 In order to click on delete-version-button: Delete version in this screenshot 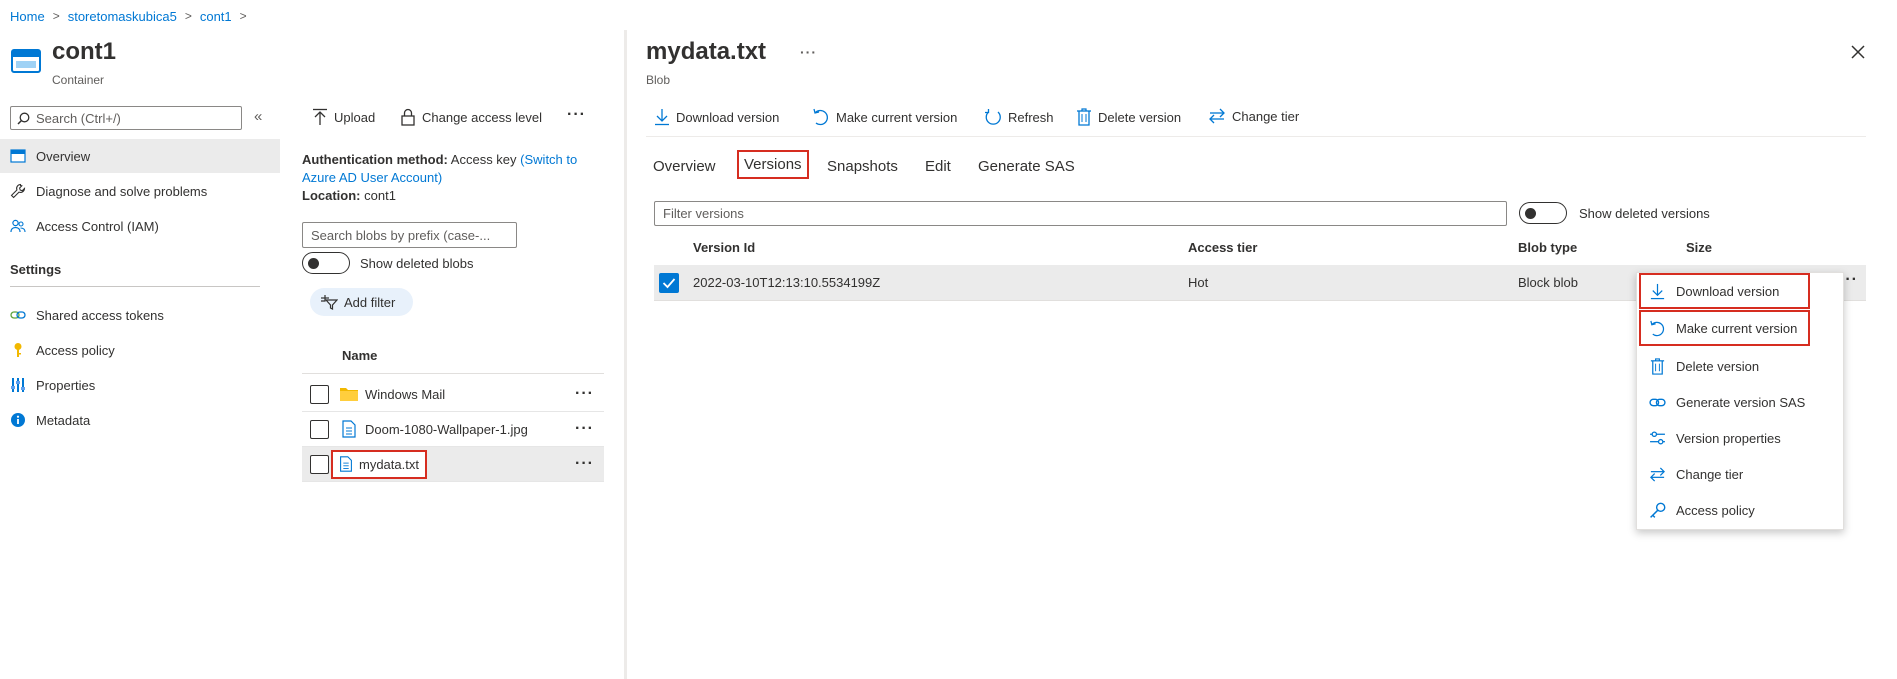, I will do `click(1128, 117)`.